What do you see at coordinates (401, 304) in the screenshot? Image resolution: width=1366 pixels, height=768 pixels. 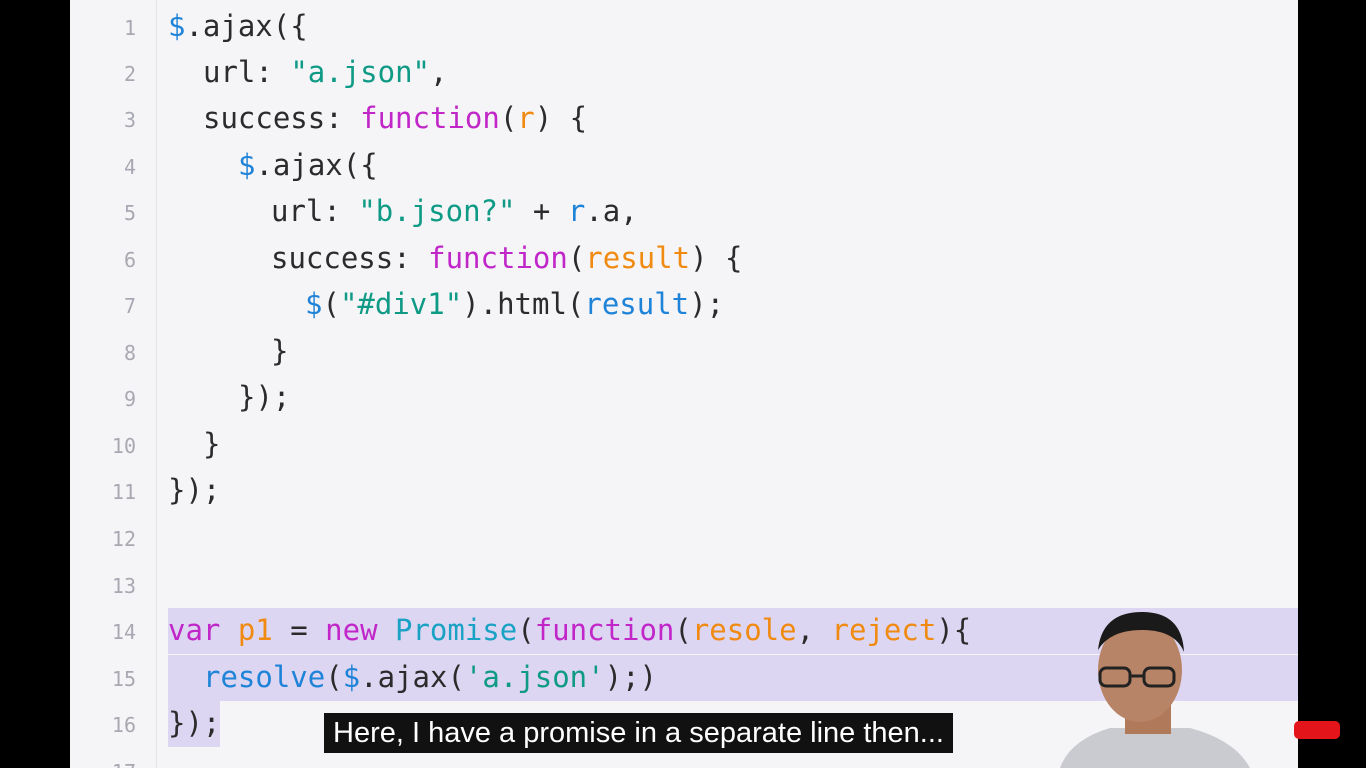 I see `code-token: "#div1"` at bounding box center [401, 304].